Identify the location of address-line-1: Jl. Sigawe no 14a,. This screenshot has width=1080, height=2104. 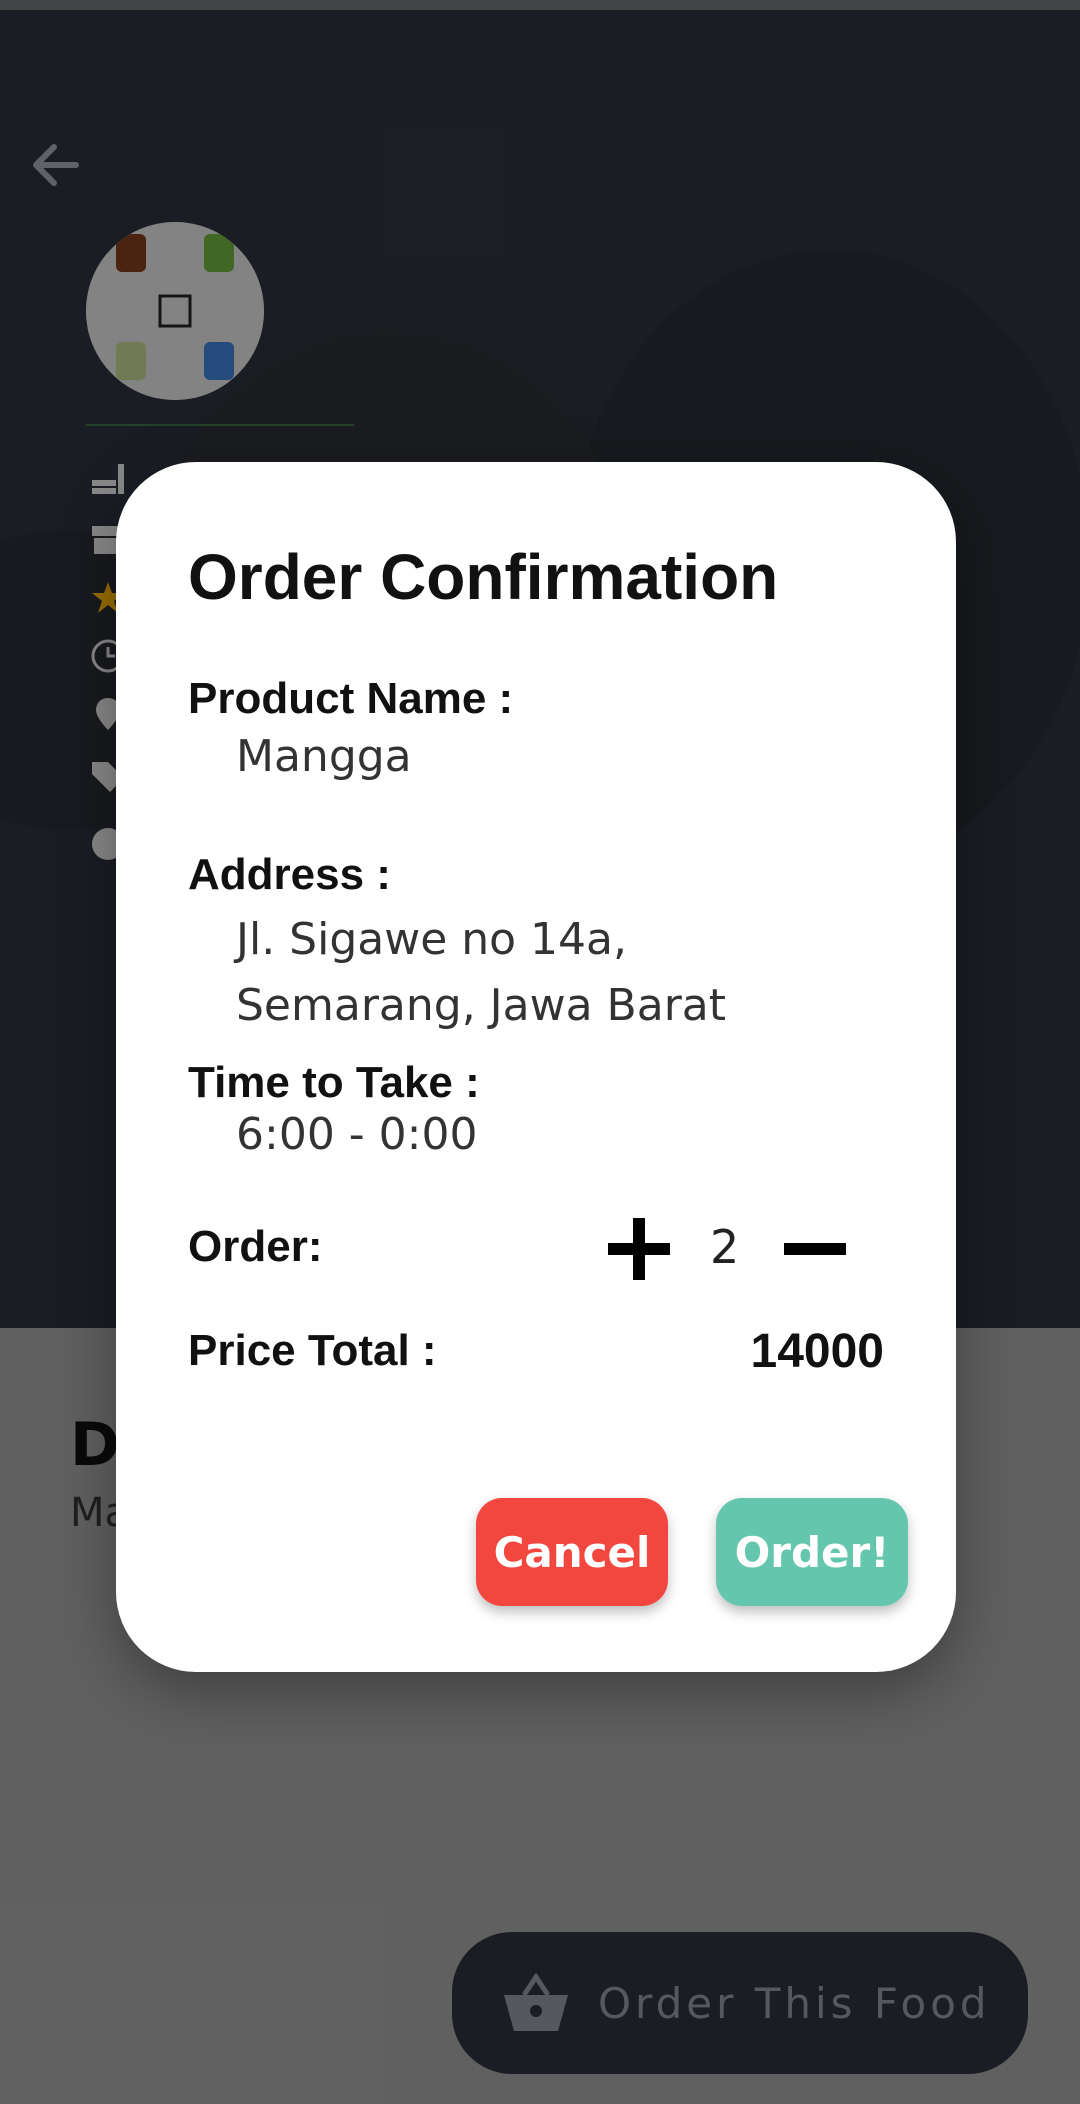
(431, 939).